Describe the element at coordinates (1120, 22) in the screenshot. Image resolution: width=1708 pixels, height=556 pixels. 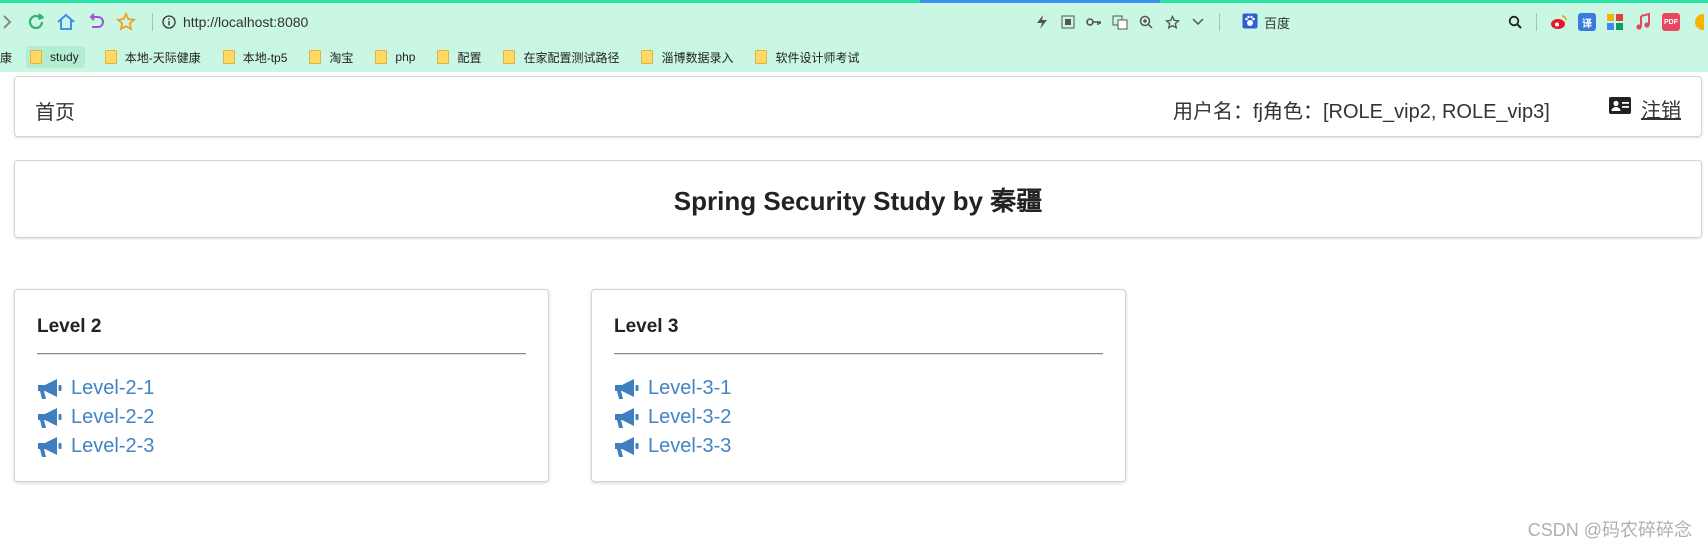
I see `translate-icon` at that location.